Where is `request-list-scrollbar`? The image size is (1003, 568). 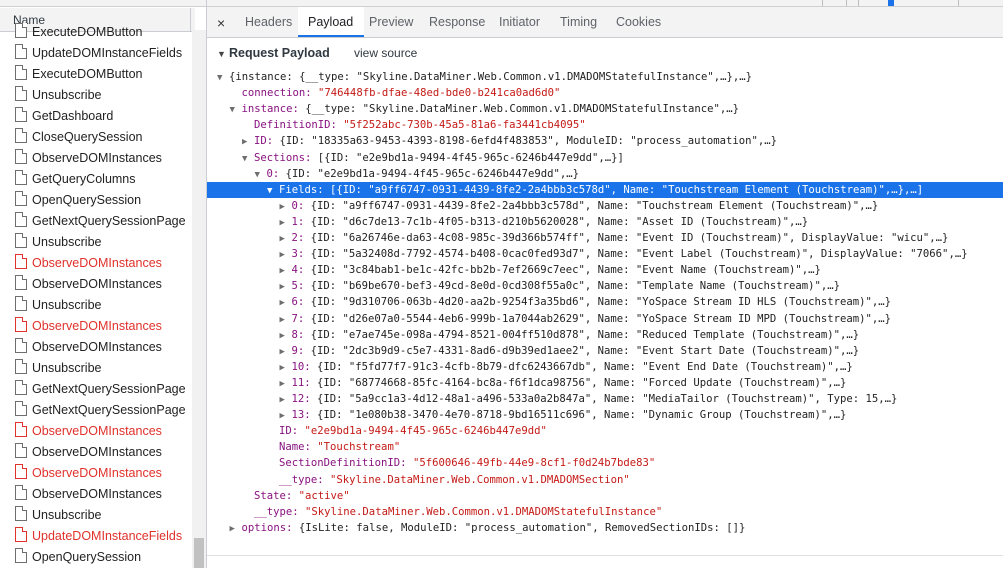
request-list-scrollbar is located at coordinates (199, 299).